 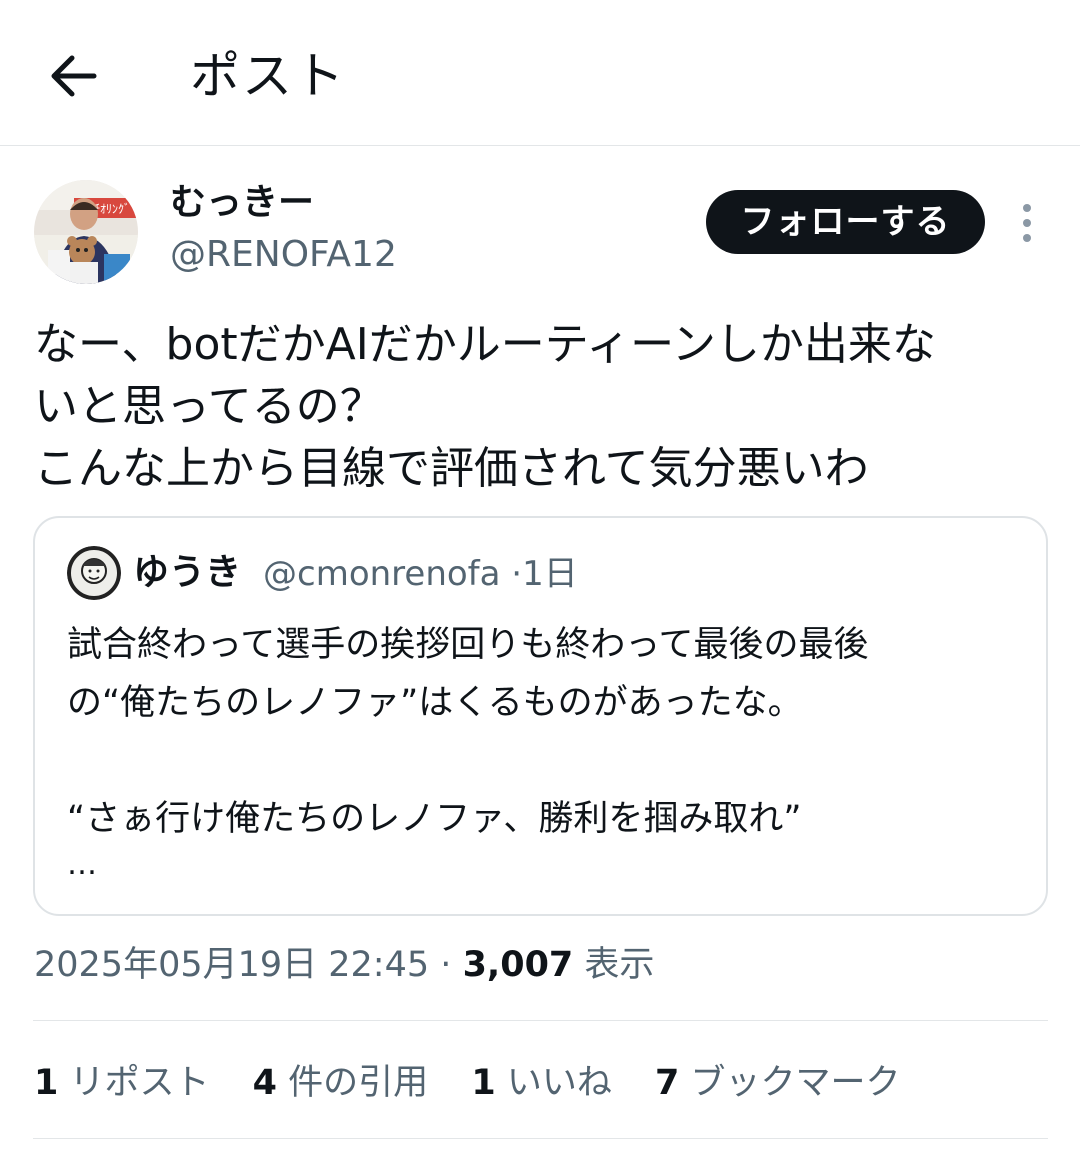 What do you see at coordinates (619, 965) in the screenshot?
I see `views-label: 表示` at bounding box center [619, 965].